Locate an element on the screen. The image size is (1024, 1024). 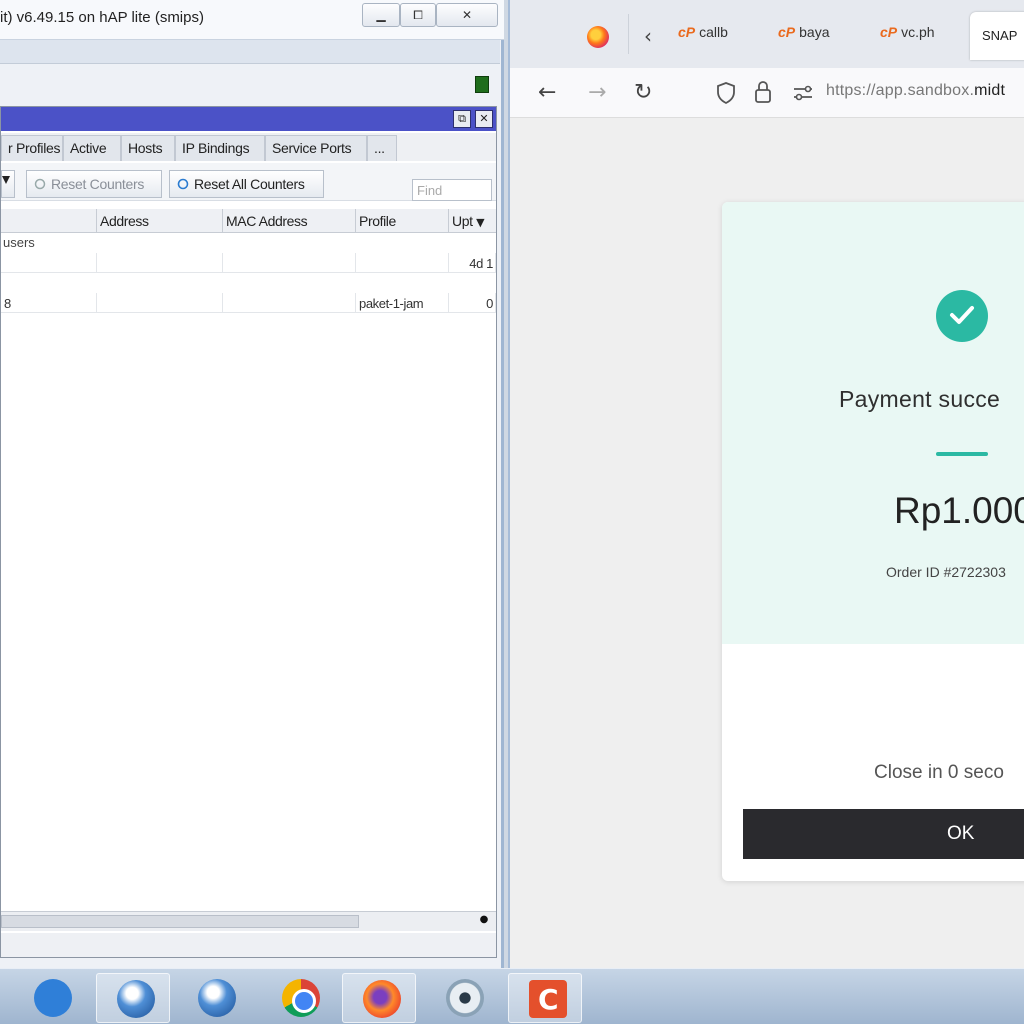
ok-button: OK is located at coordinates (883, 834).